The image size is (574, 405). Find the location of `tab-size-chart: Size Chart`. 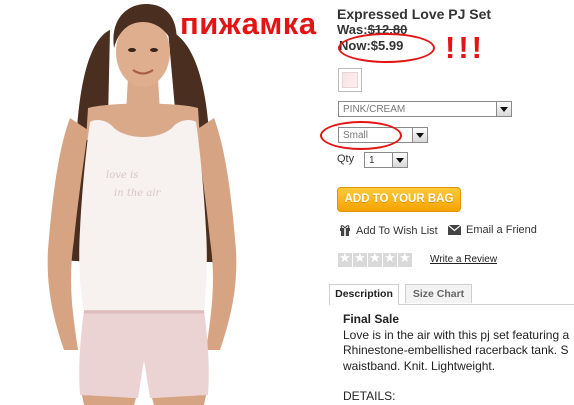

tab-size-chart: Size Chart is located at coordinates (438, 293).